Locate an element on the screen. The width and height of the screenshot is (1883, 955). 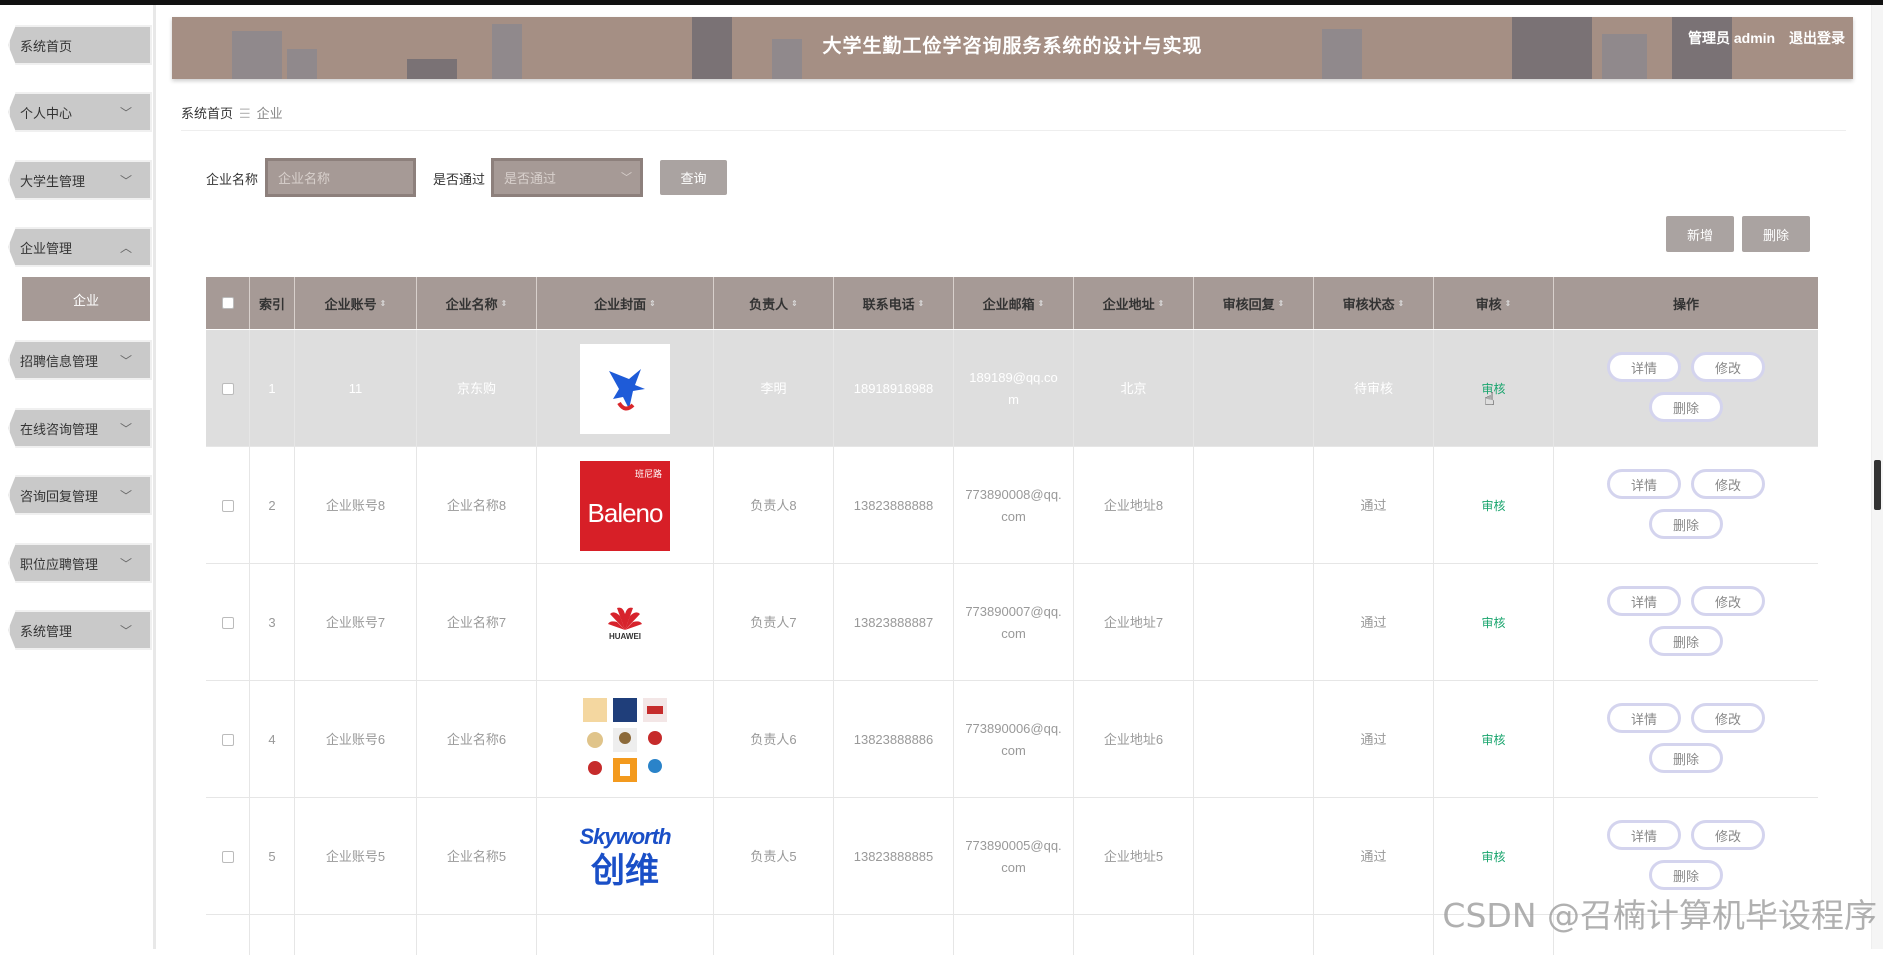
name-filter-input: 企业名称 is located at coordinates (340, 177).